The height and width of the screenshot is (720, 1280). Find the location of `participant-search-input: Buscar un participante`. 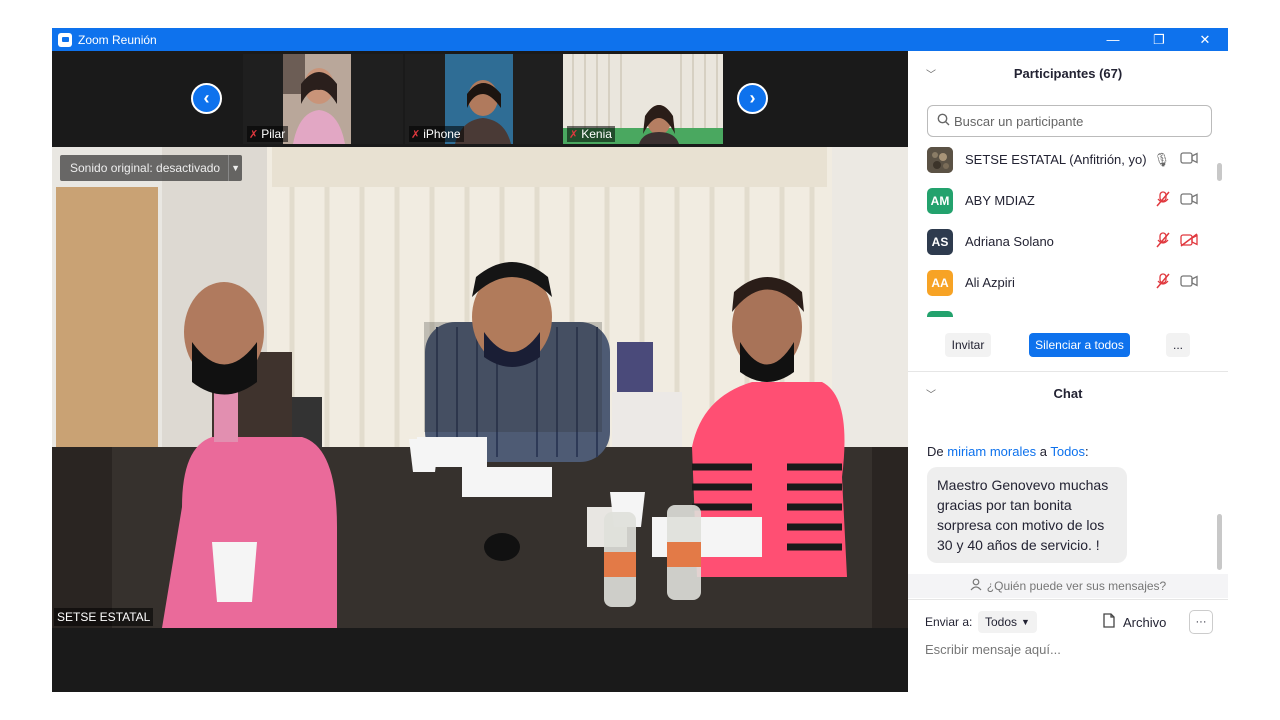

participant-search-input: Buscar un participante is located at coordinates (1069, 121).